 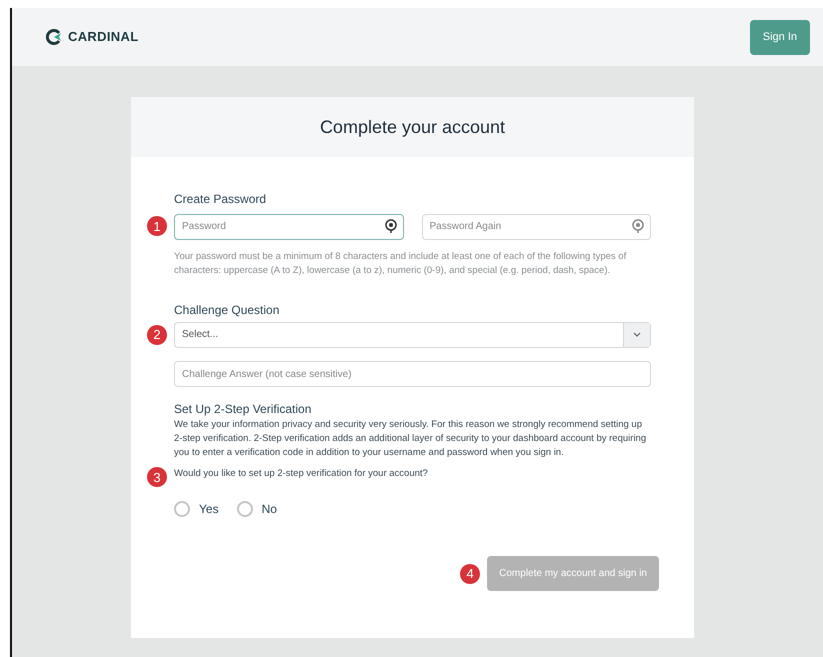 What do you see at coordinates (243, 409) in the screenshot?
I see `section-title: Set Up 2-Step Verification` at bounding box center [243, 409].